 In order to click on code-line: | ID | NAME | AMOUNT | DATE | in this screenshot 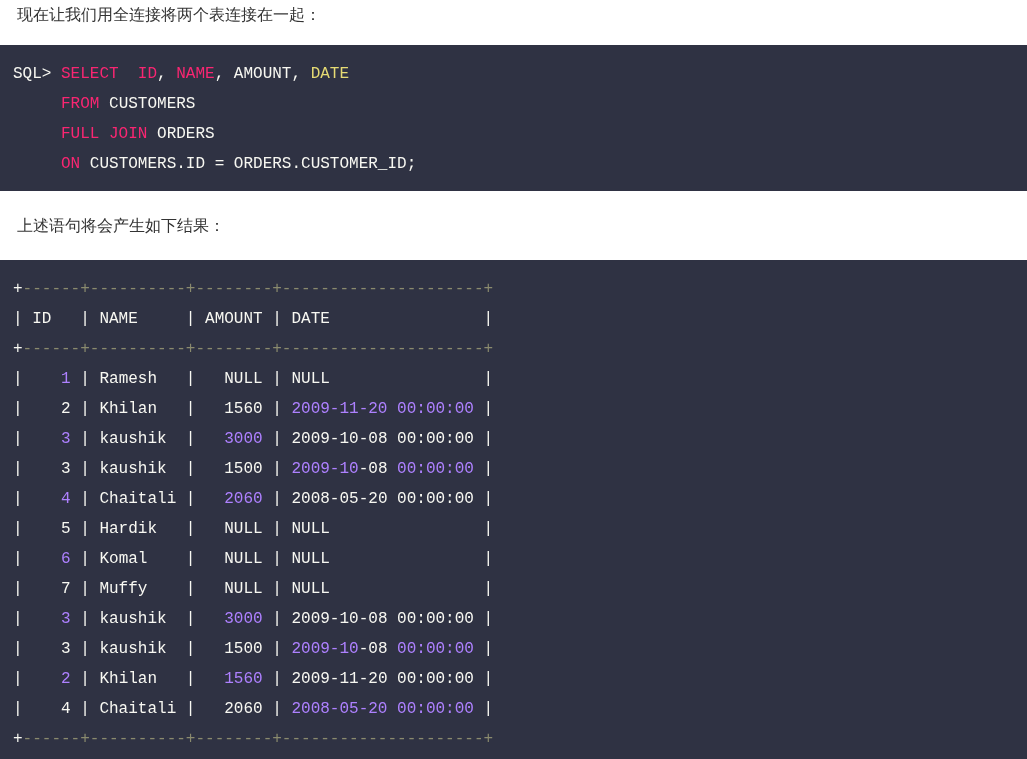, I will do `click(253, 319)`.